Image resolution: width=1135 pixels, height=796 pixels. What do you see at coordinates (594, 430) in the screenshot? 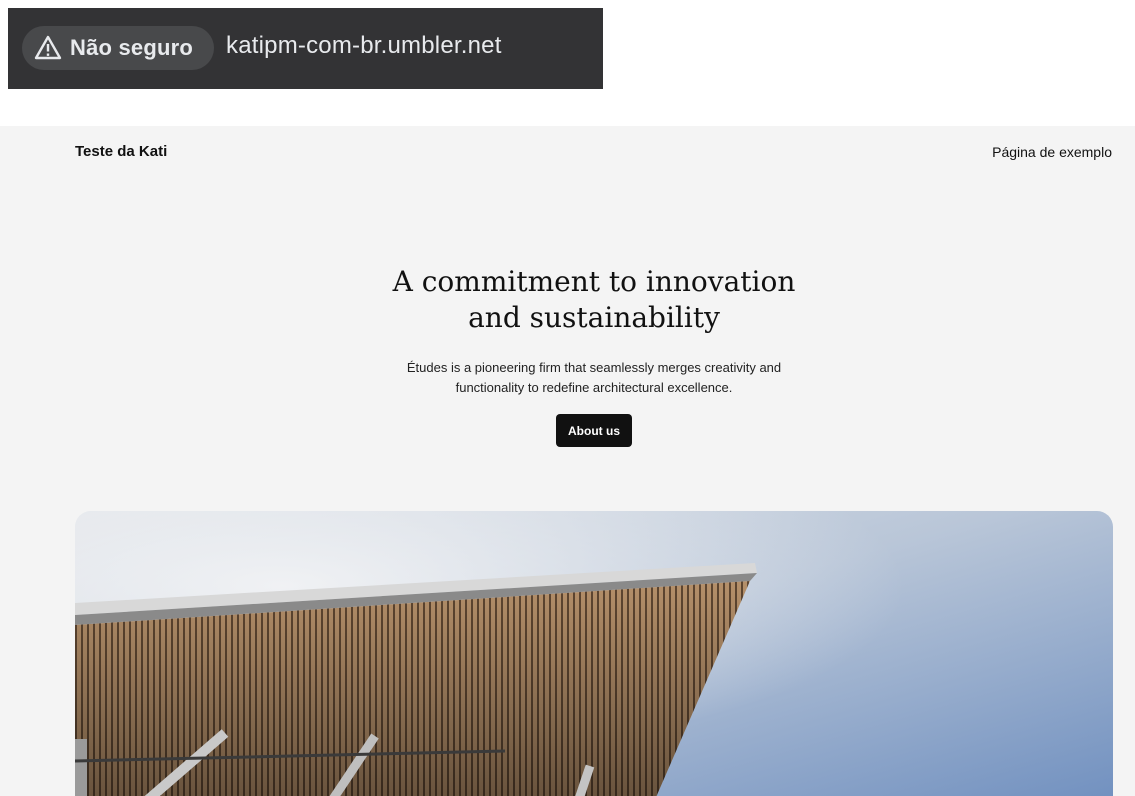
I see `about-us-button: About us` at bounding box center [594, 430].